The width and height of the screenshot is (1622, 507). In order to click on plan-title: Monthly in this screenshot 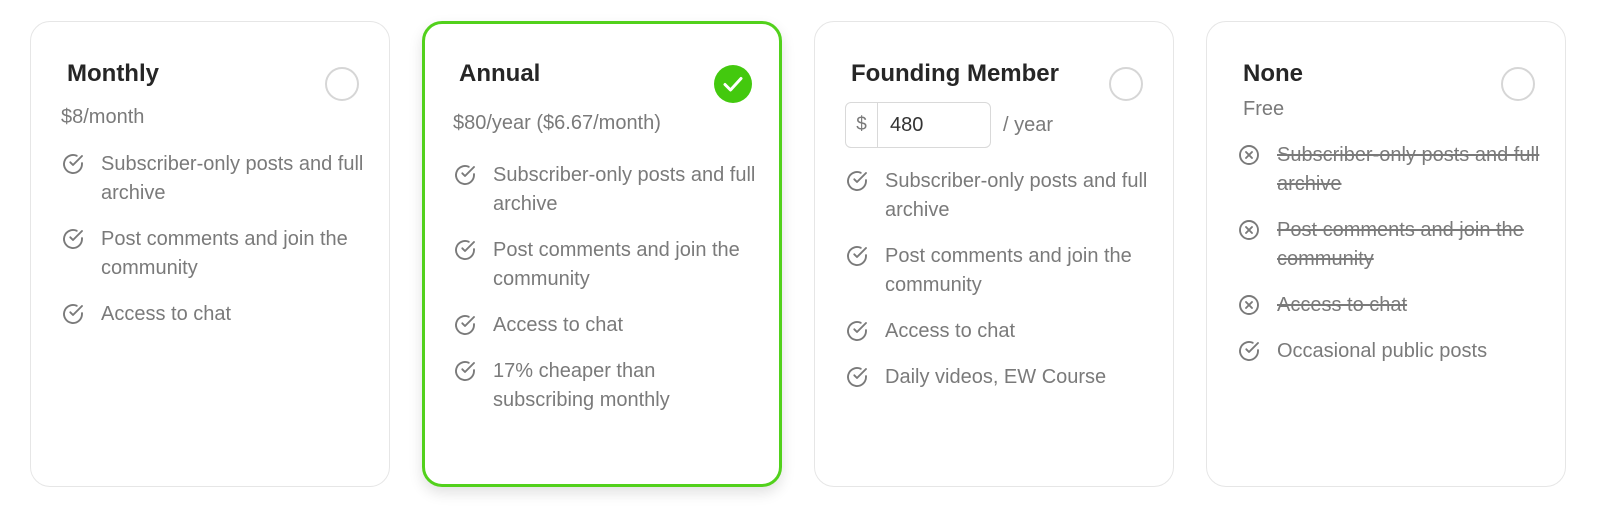, I will do `click(113, 73)`.